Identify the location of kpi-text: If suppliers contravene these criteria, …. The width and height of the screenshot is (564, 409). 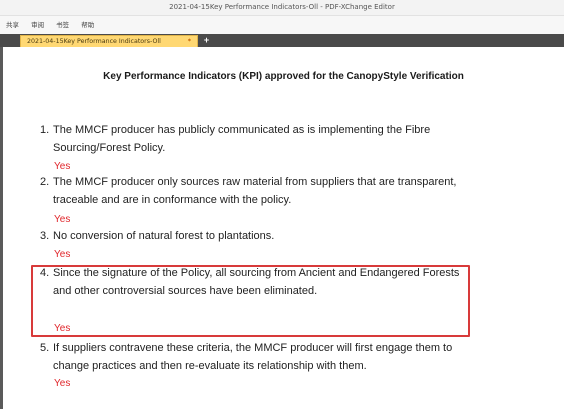
(253, 357).